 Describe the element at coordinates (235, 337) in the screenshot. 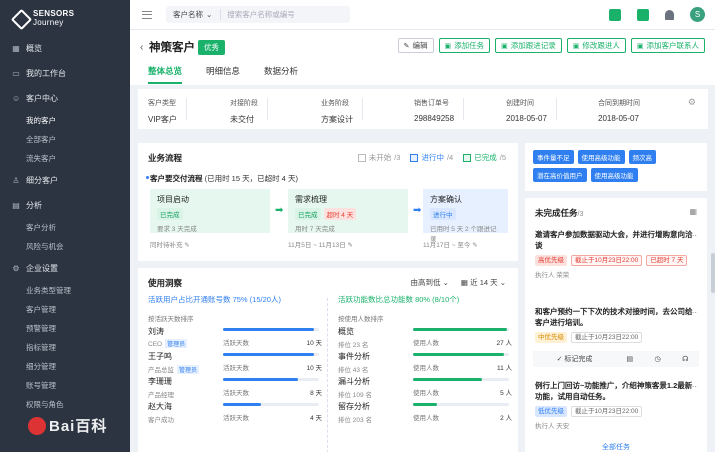

I see `usage-row: 刘涛 CEO 管理员 活跃天数 10 天` at that location.